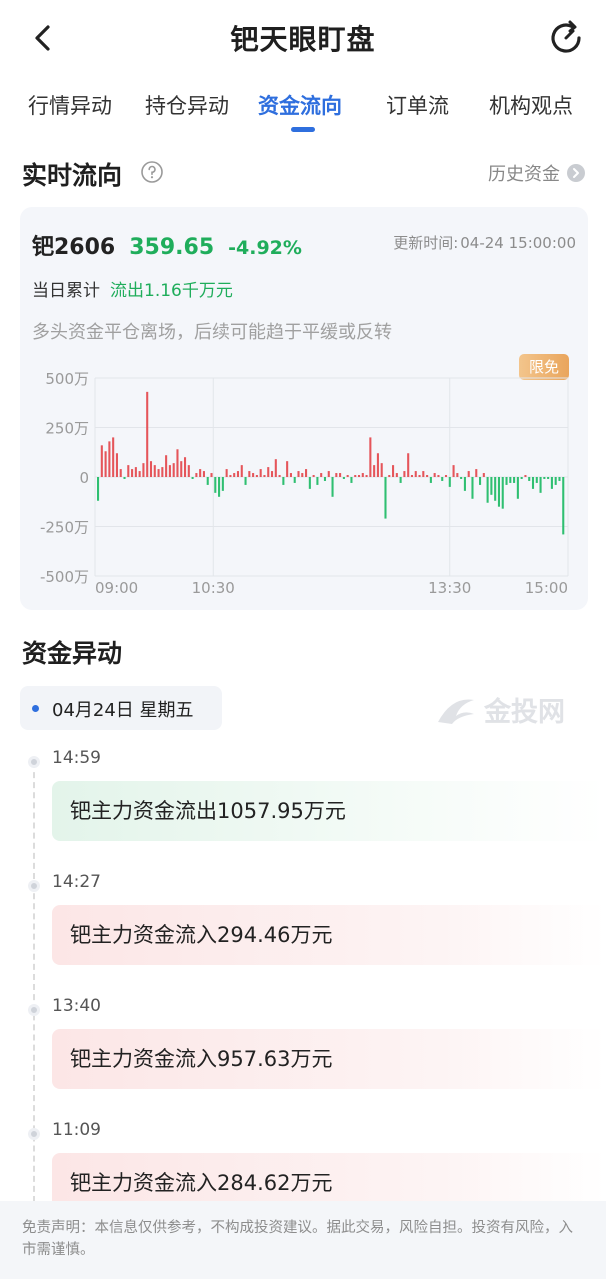 The height and width of the screenshot is (1279, 606). Describe the element at coordinates (300, 105) in the screenshot. I see `tab-fund-flow: 资金流向` at that location.